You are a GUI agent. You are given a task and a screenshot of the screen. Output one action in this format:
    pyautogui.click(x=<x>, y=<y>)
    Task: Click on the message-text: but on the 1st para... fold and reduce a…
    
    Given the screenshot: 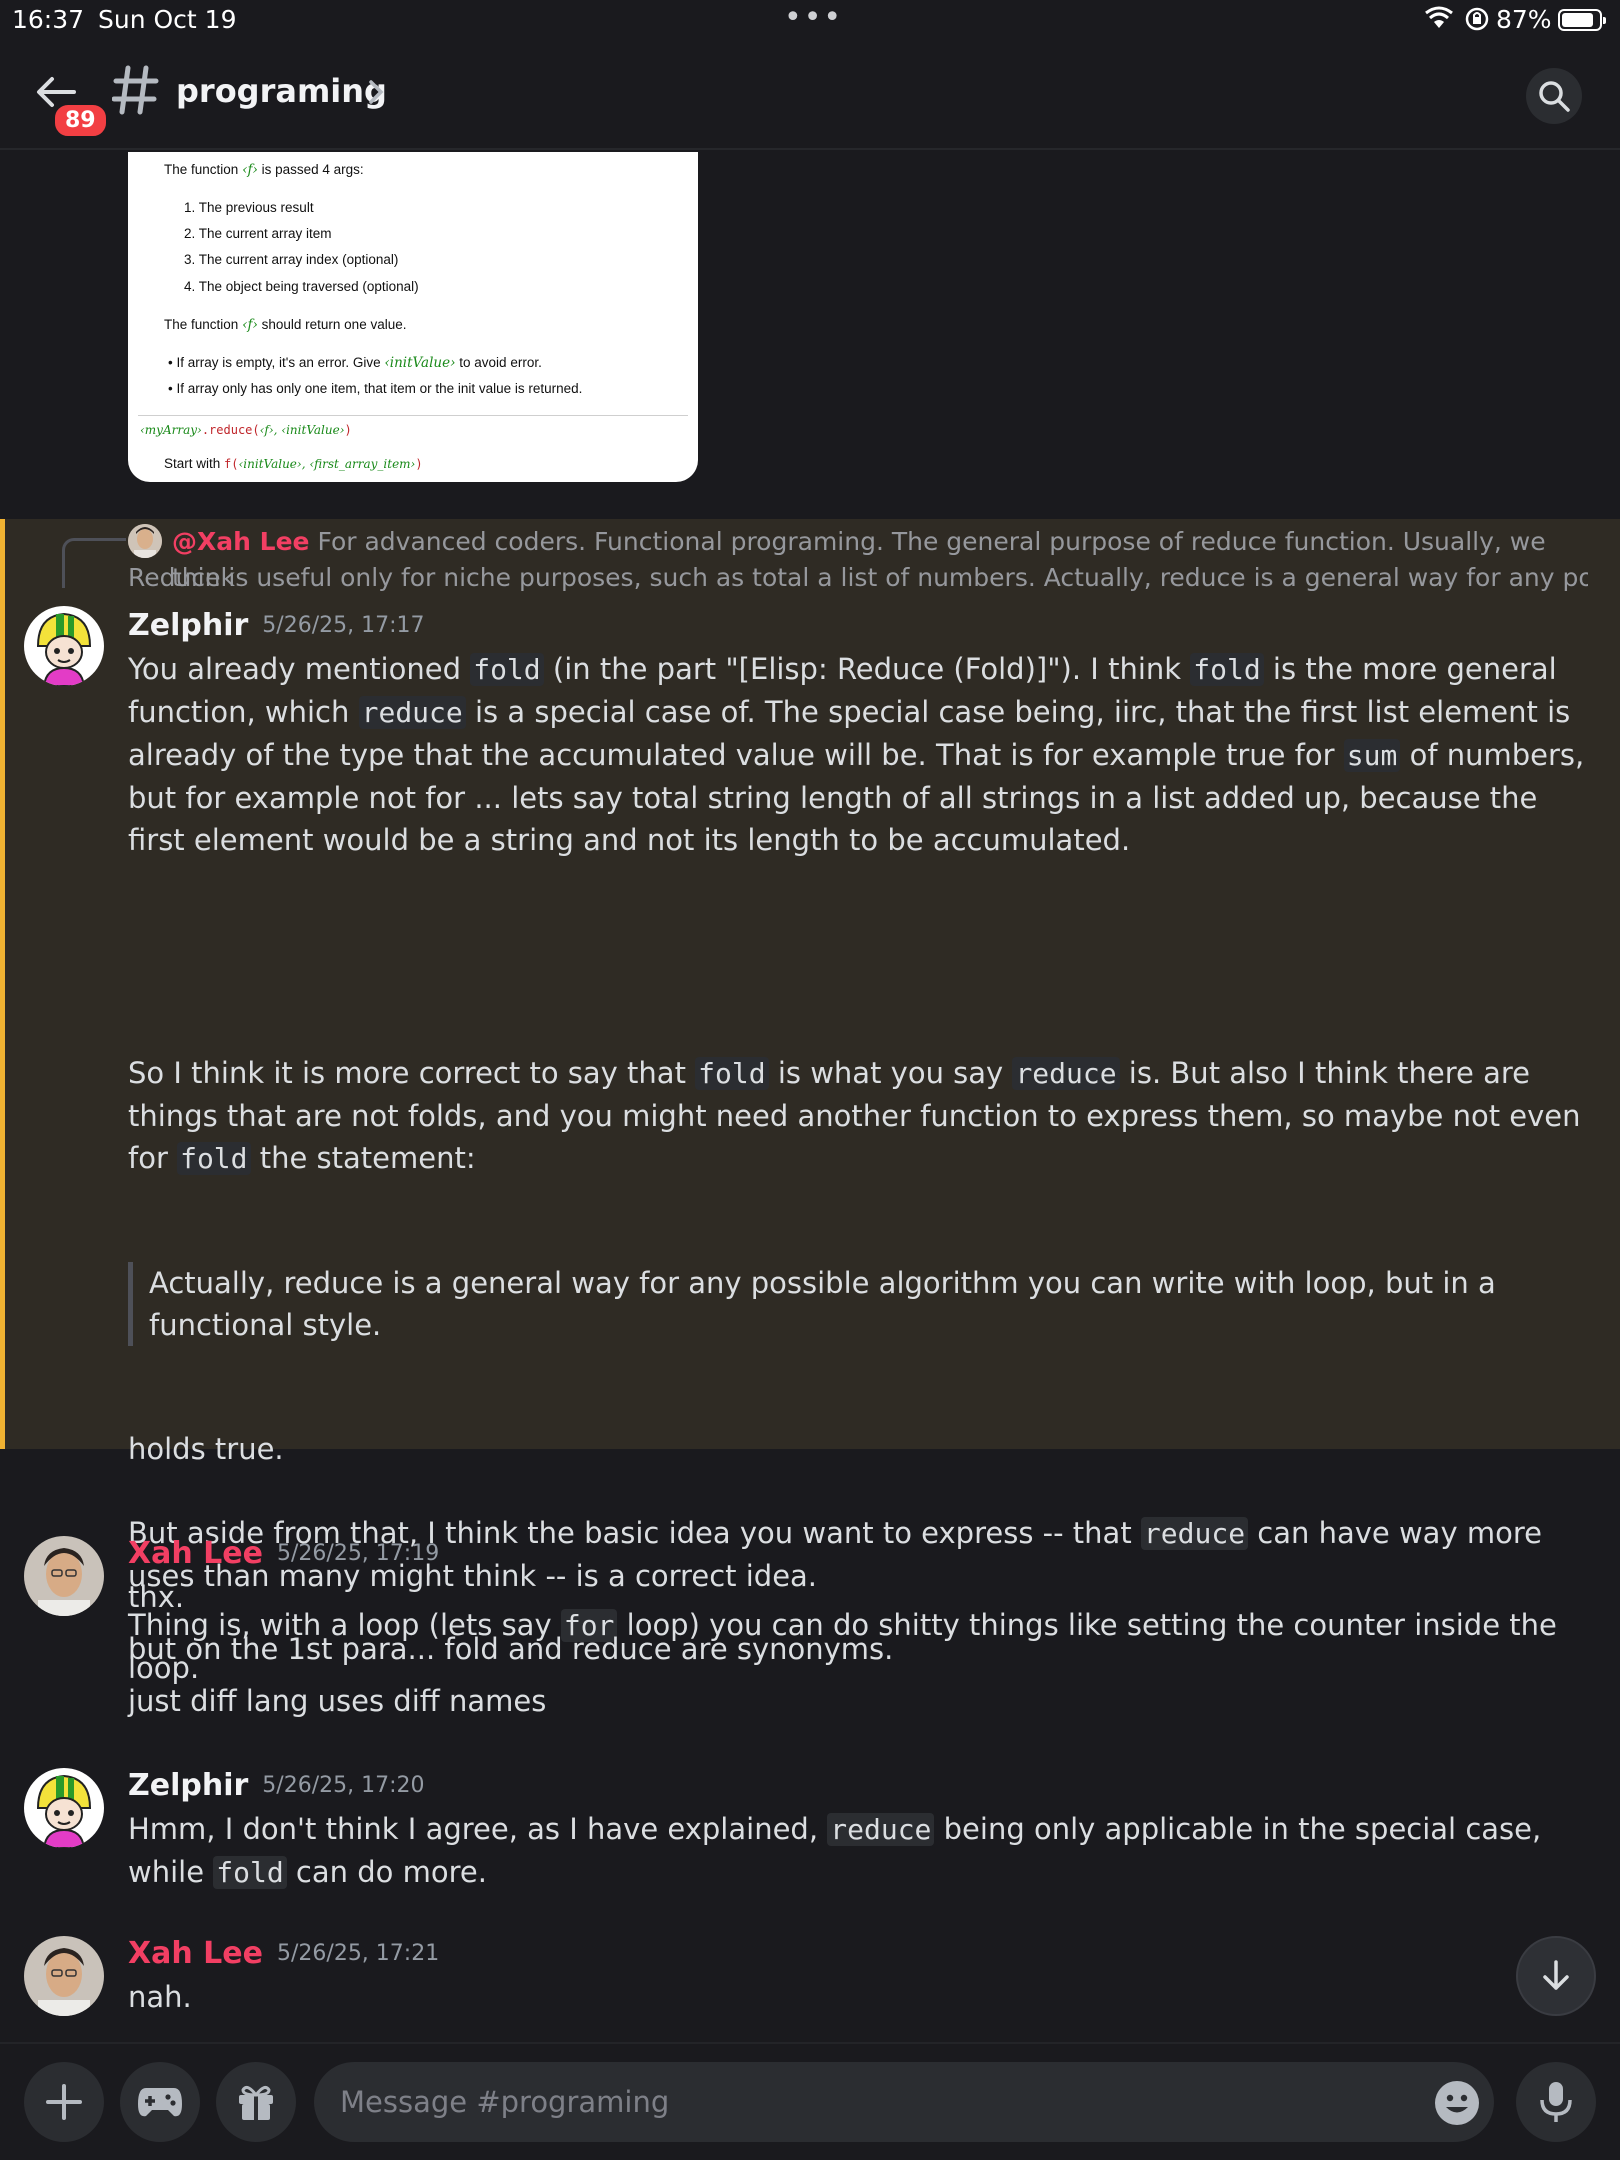 What is the action you would take?
    pyautogui.click(x=511, y=1649)
    